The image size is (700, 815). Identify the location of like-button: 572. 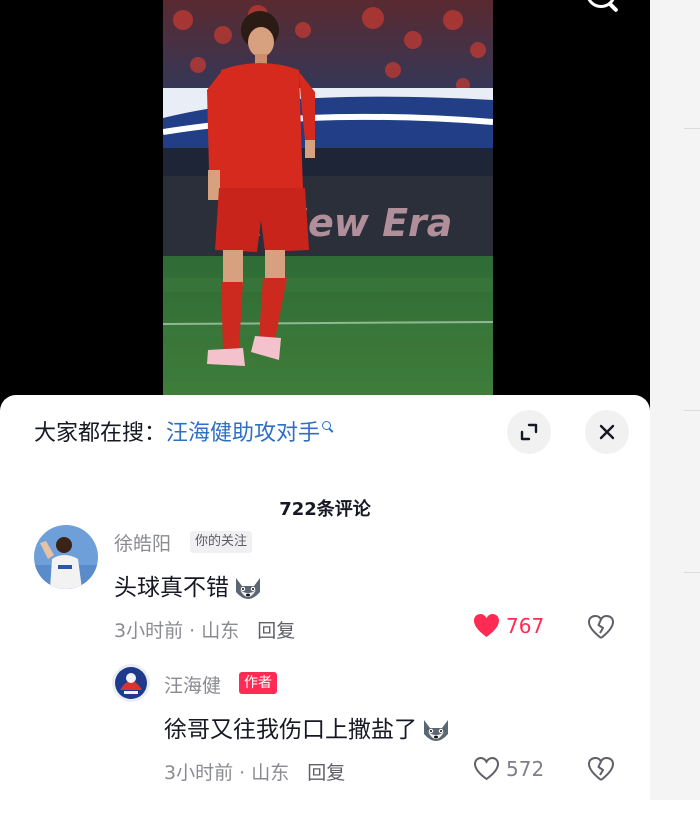
(508, 768).